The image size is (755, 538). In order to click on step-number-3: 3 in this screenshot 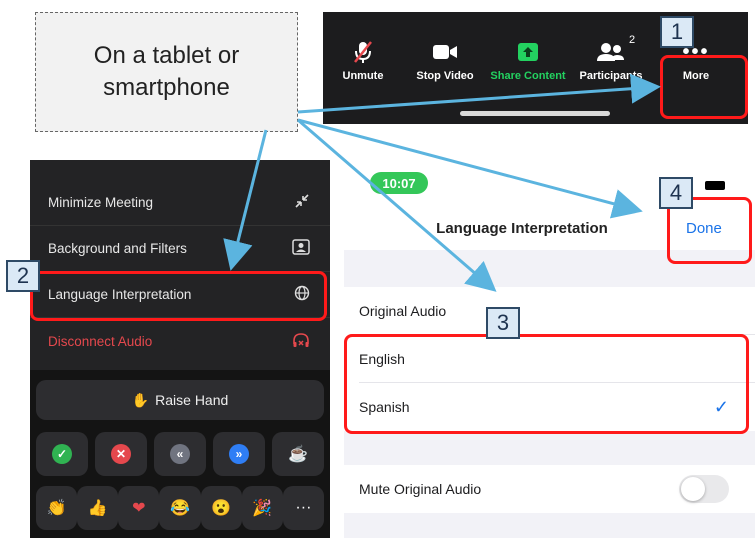, I will do `click(503, 323)`.